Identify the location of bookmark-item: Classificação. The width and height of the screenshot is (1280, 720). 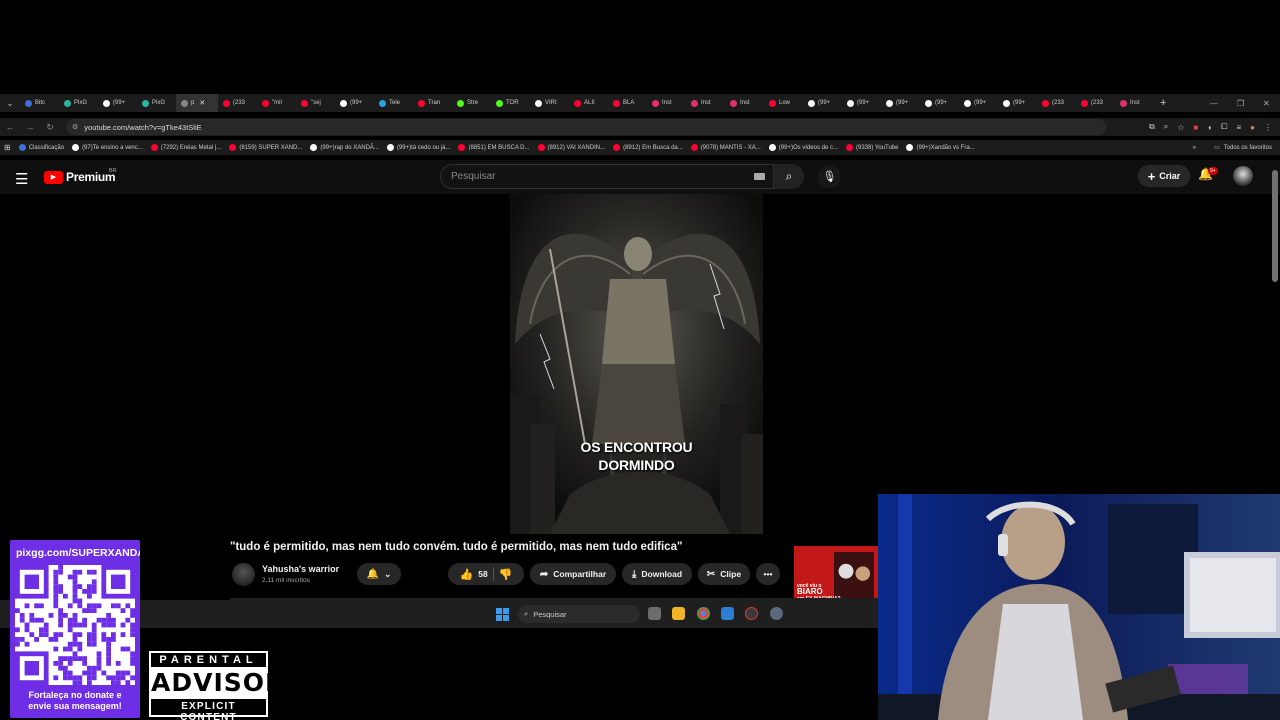
(41, 147).